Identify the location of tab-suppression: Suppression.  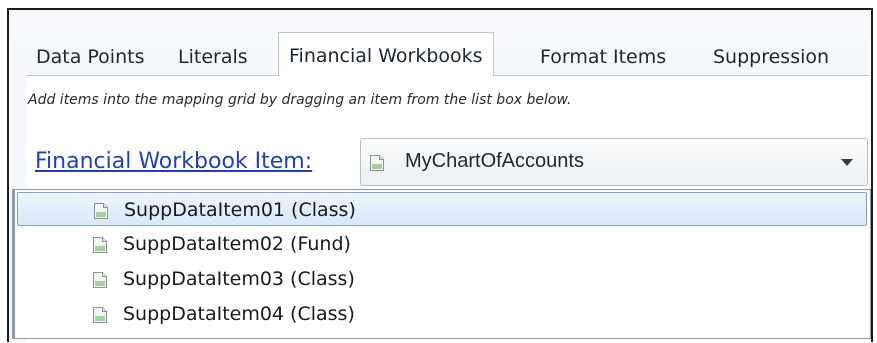
(771, 58).